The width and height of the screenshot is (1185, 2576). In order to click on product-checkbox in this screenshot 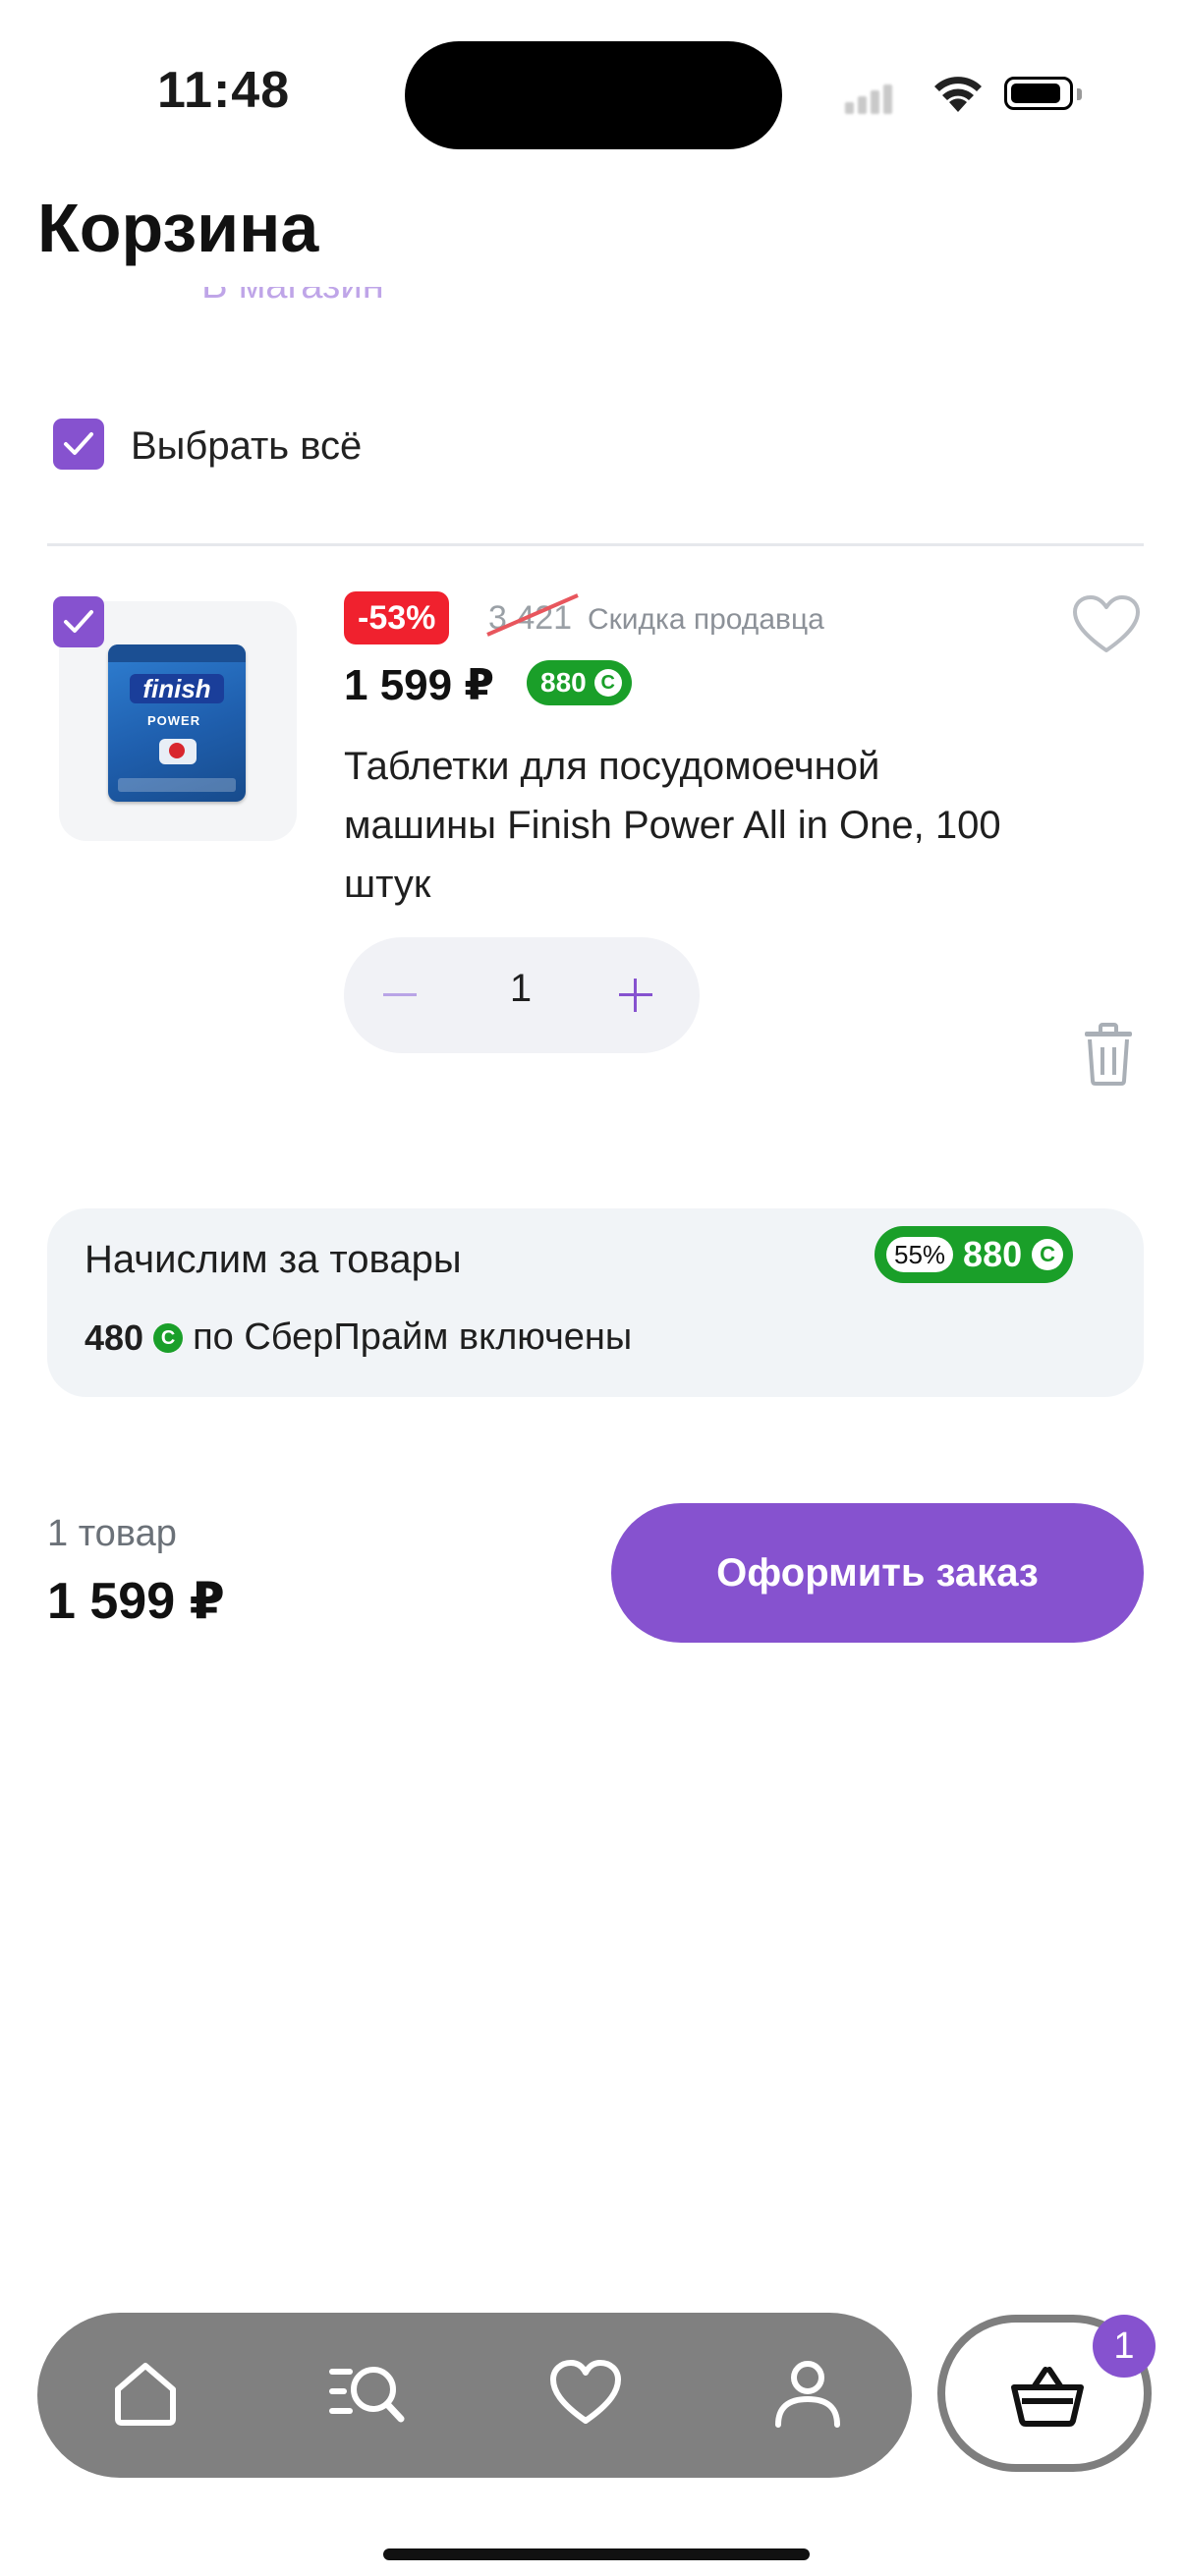, I will do `click(78, 621)`.